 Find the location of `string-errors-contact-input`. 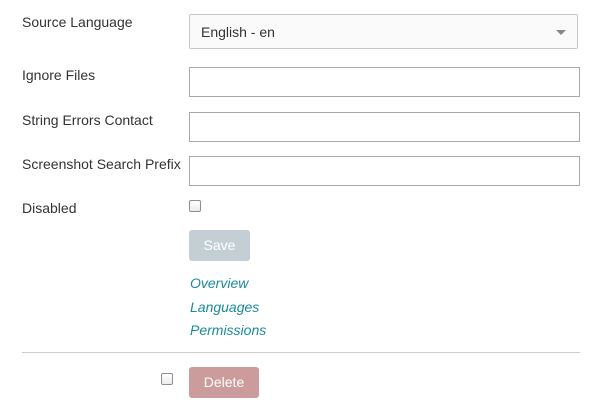

string-errors-contact-input is located at coordinates (384, 127).